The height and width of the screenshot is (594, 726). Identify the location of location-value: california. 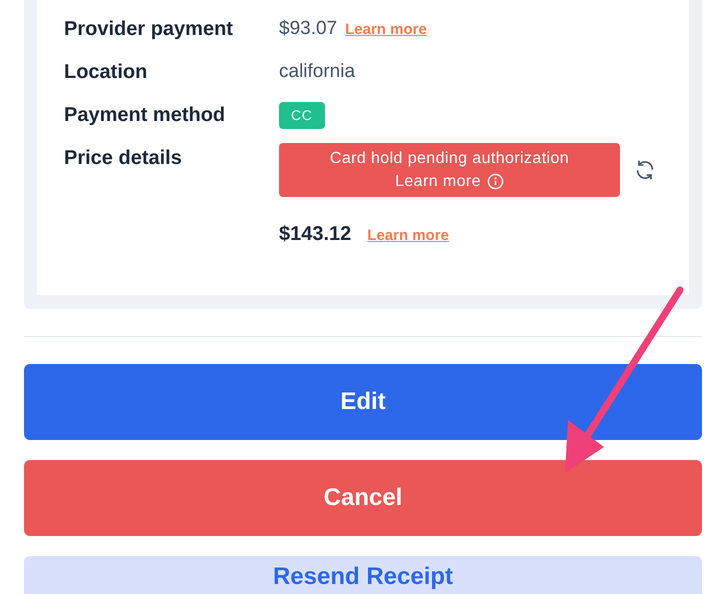
(317, 72).